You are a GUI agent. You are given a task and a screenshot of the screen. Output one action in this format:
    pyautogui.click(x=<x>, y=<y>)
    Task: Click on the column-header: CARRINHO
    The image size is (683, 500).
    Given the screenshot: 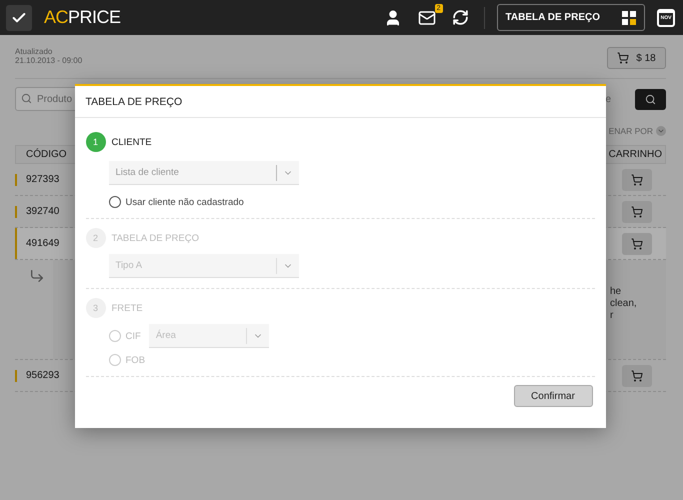 What is the action you would take?
    pyautogui.click(x=635, y=154)
    